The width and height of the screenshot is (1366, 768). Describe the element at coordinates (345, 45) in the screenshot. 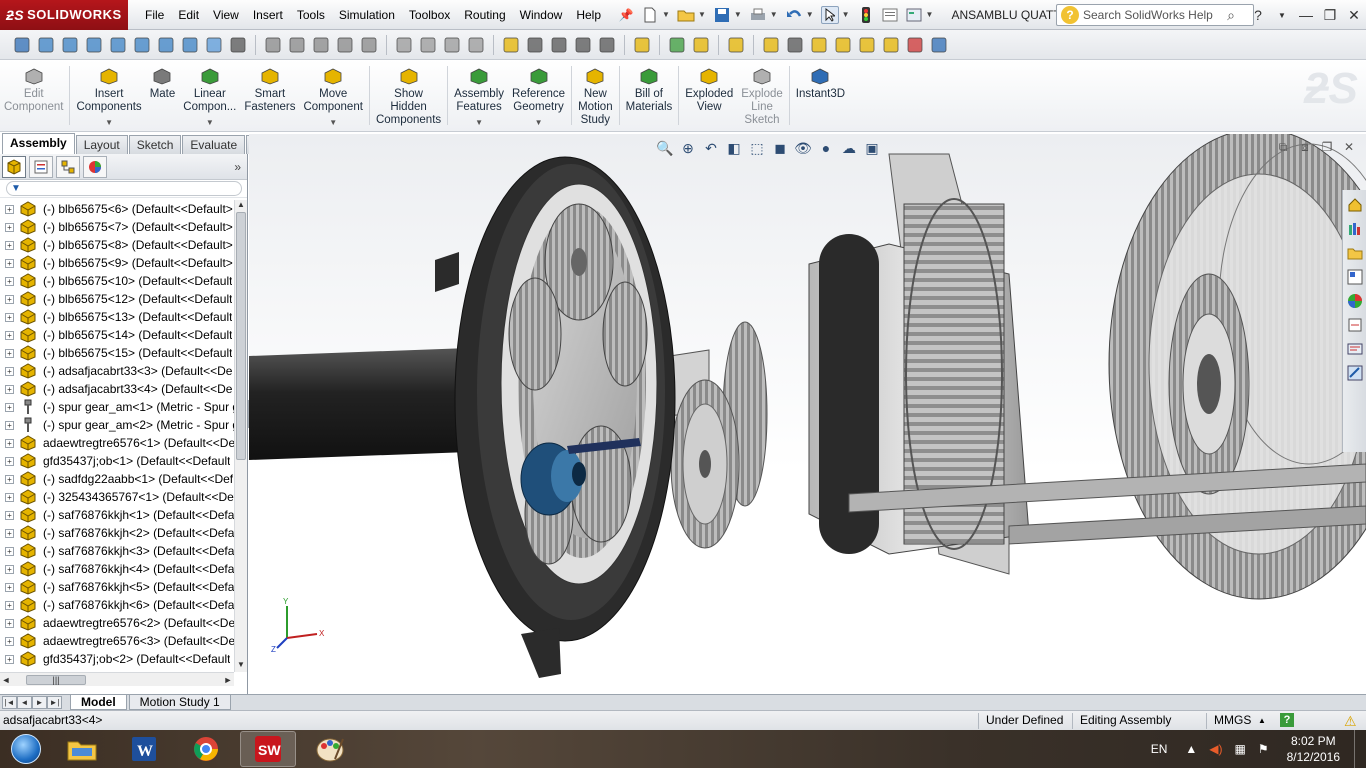

I see `sketch-spline-icon` at that location.